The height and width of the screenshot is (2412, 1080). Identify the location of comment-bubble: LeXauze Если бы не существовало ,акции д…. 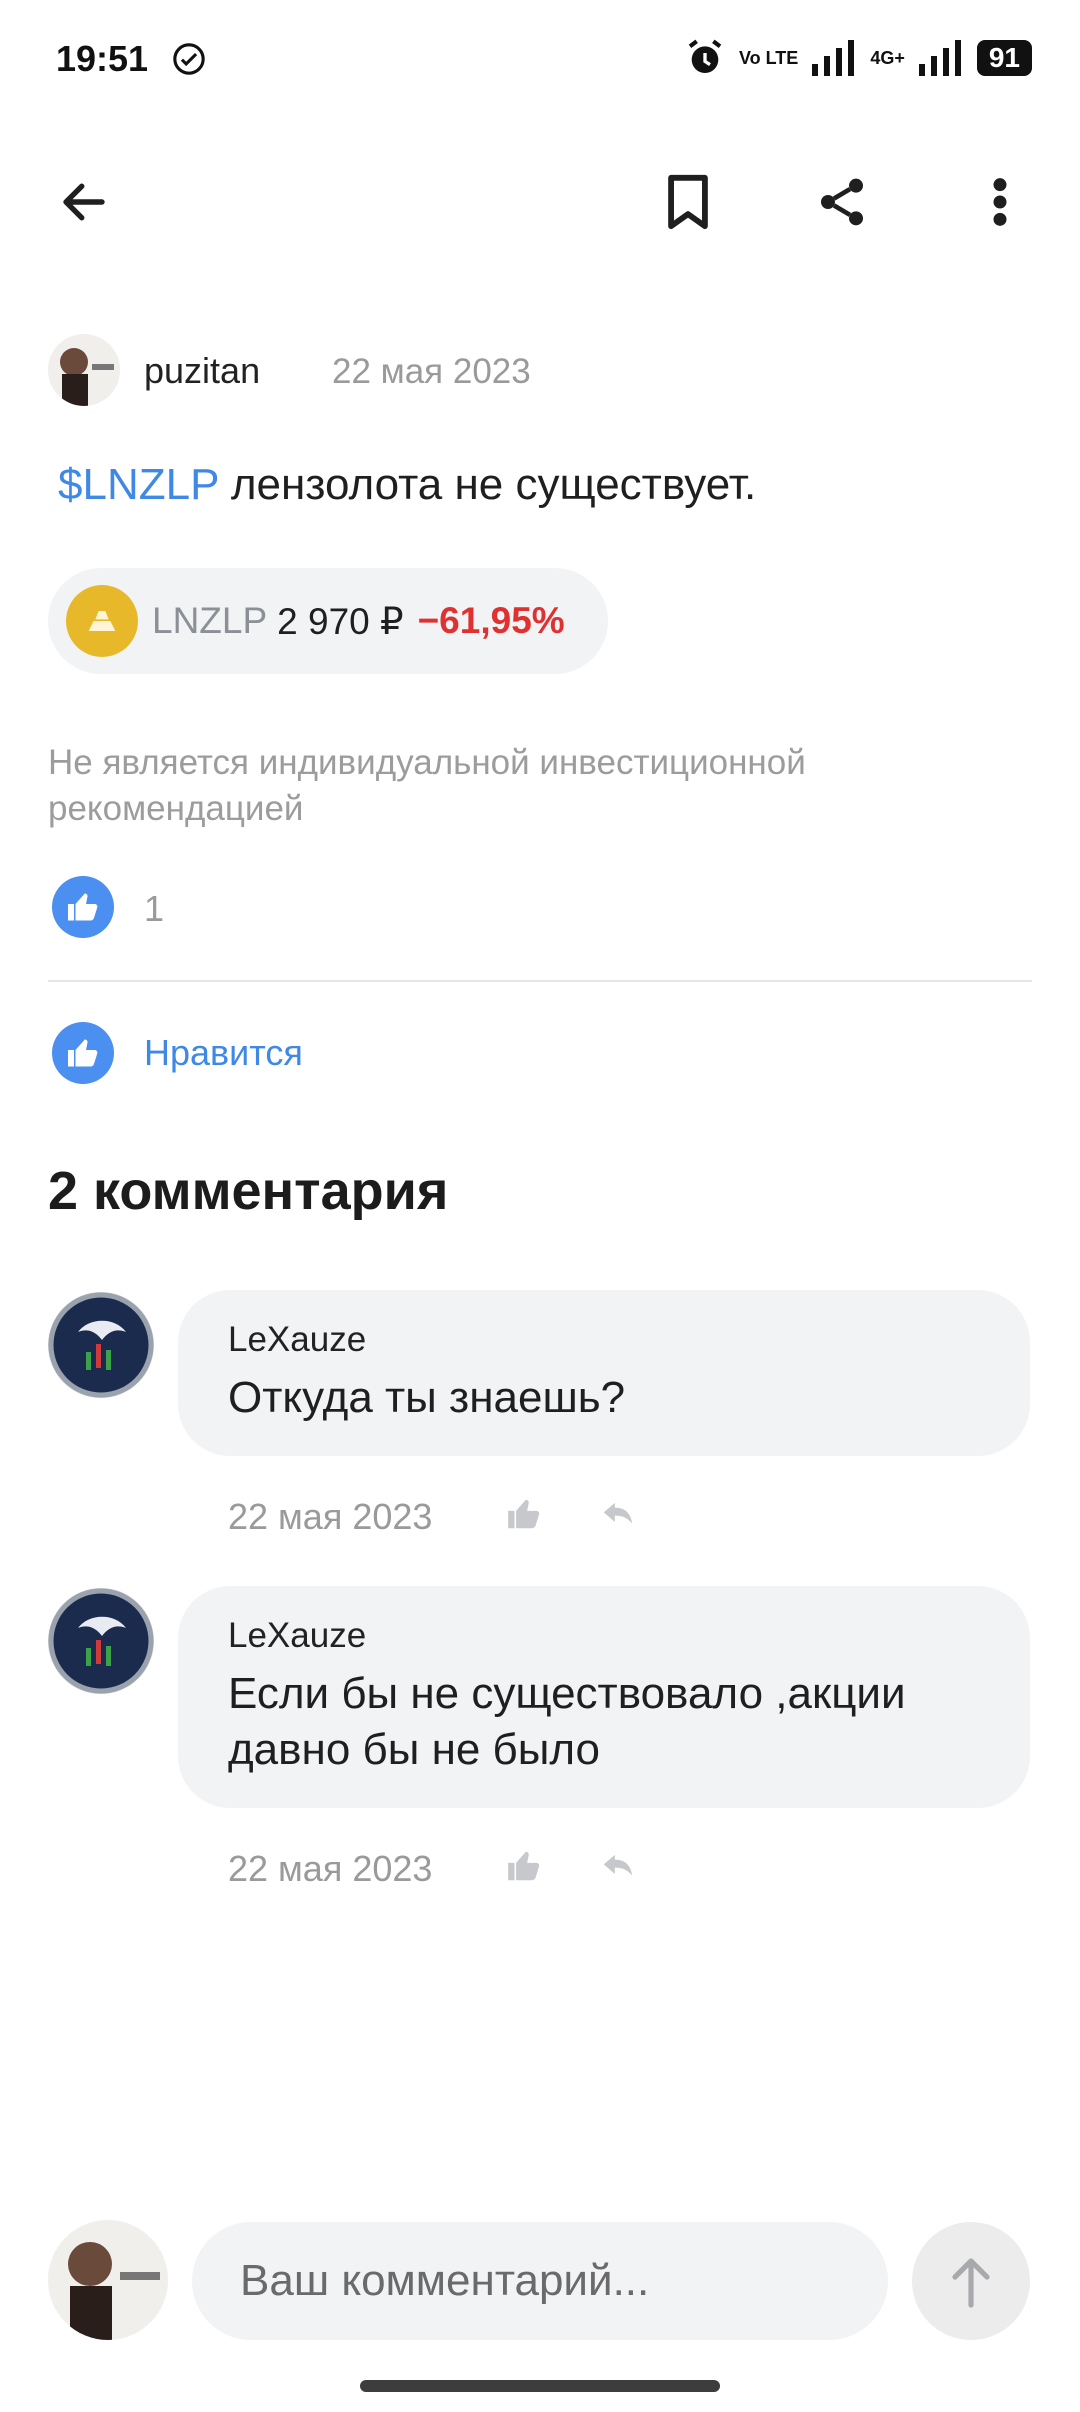
(604, 1697).